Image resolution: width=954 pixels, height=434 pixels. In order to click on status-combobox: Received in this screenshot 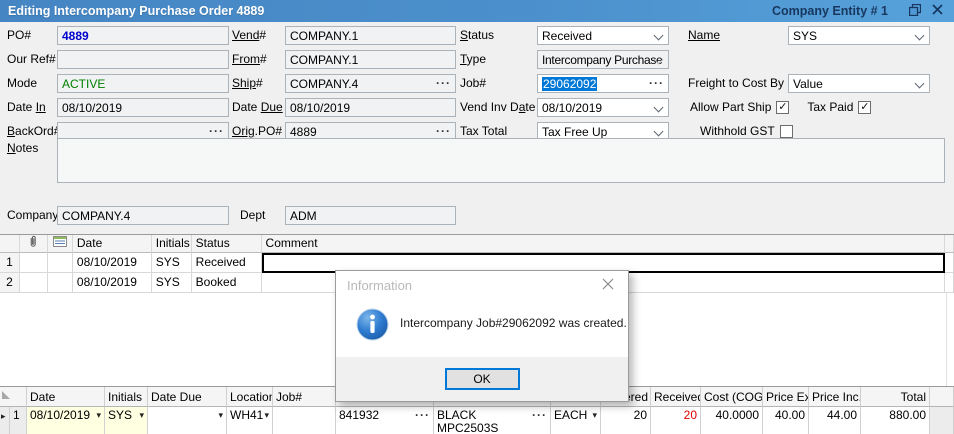, I will do `click(603, 35)`.